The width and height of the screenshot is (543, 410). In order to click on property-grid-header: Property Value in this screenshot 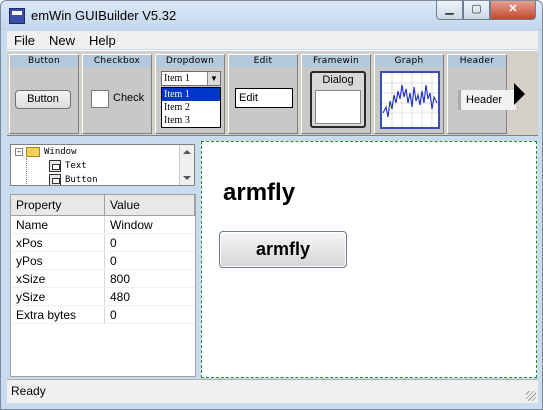, I will do `click(103, 205)`.